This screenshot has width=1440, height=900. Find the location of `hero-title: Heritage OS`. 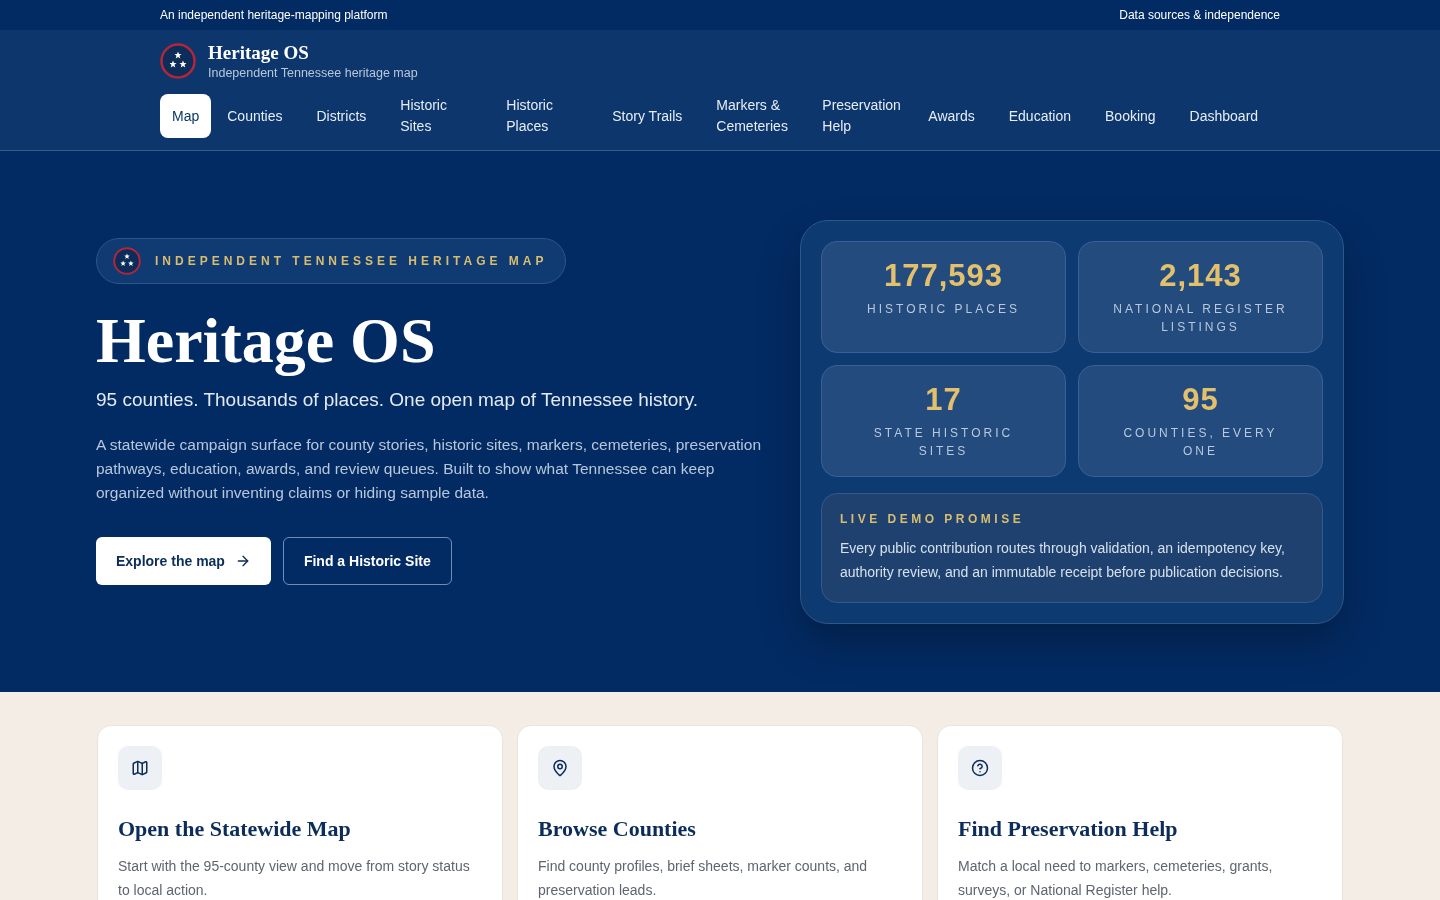

hero-title: Heritage OS is located at coordinates (266, 341).